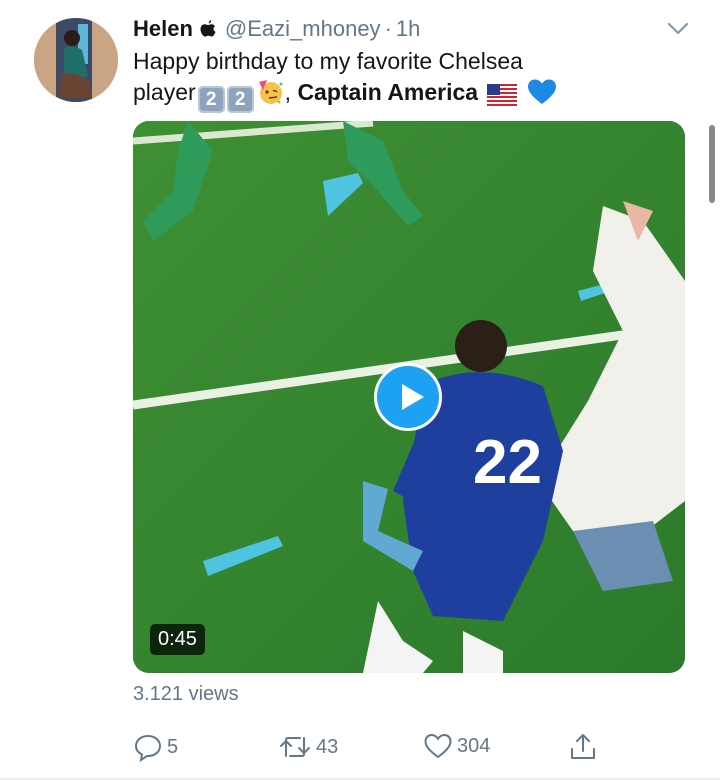  I want to click on reply-count: 5, so click(173, 746).